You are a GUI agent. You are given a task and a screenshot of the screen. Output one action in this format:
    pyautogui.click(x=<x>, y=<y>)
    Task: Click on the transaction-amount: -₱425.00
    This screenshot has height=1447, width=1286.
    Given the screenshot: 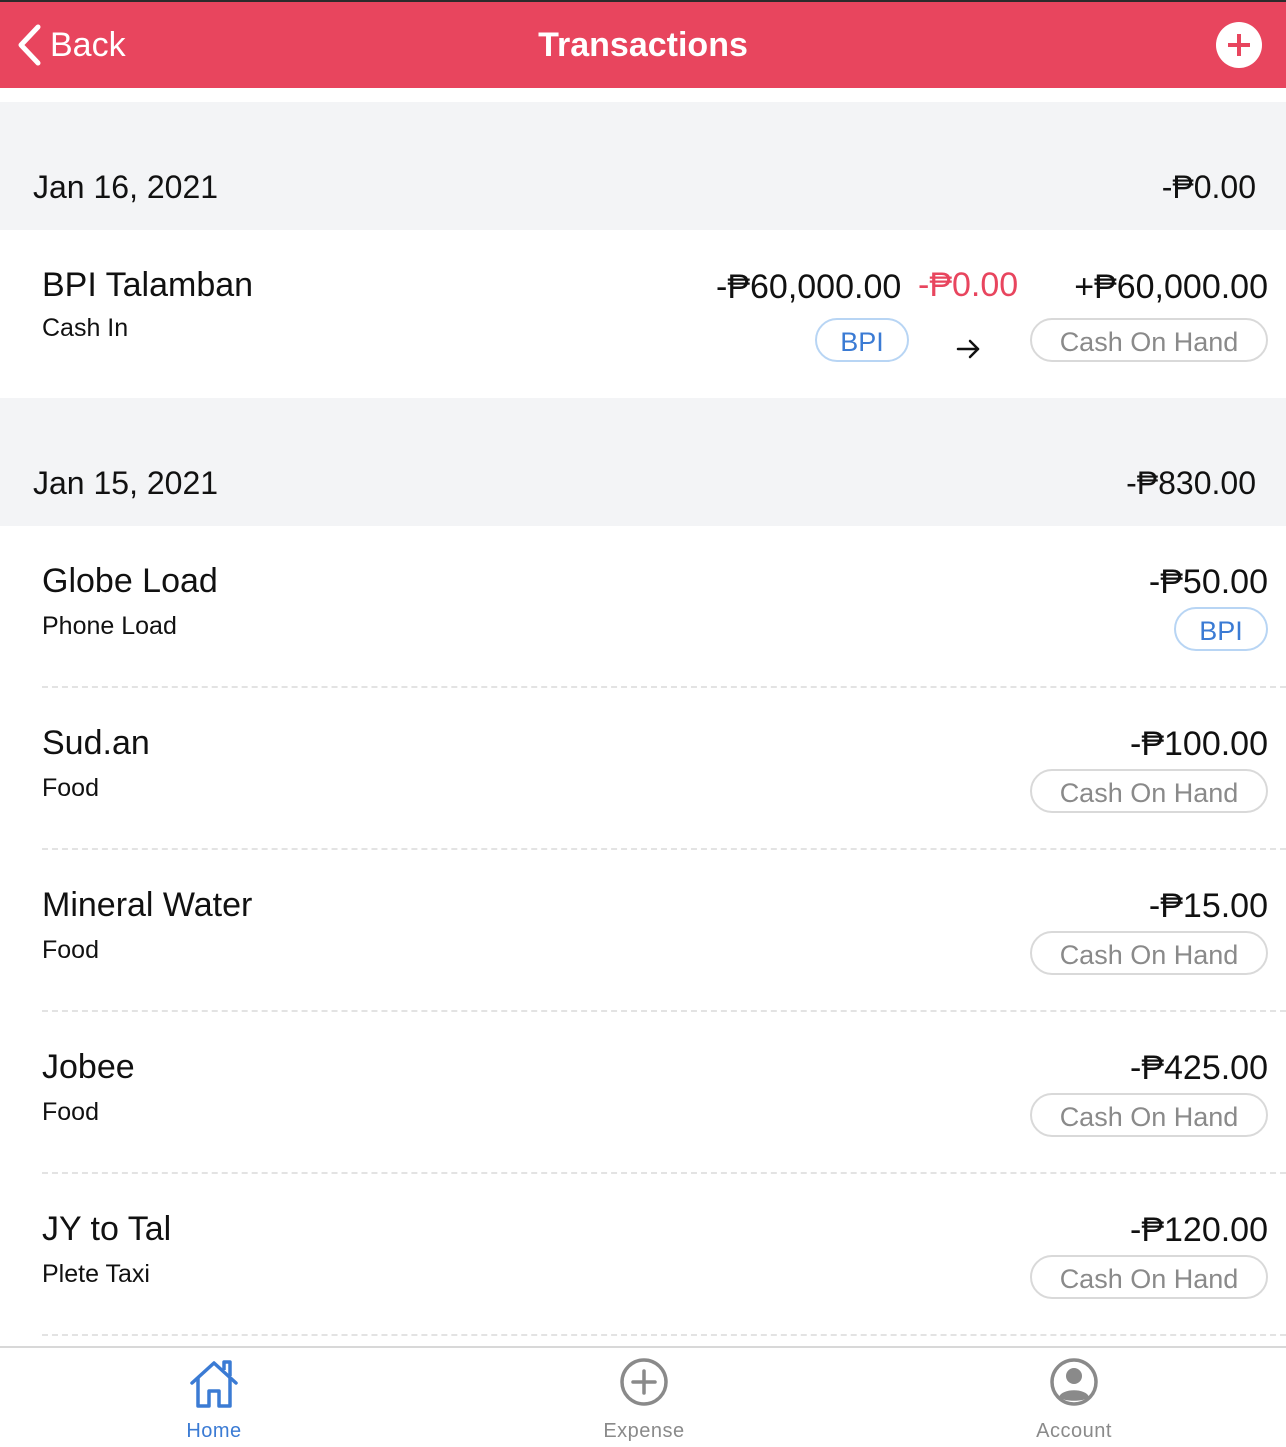 What is the action you would take?
    pyautogui.click(x=1199, y=1068)
    